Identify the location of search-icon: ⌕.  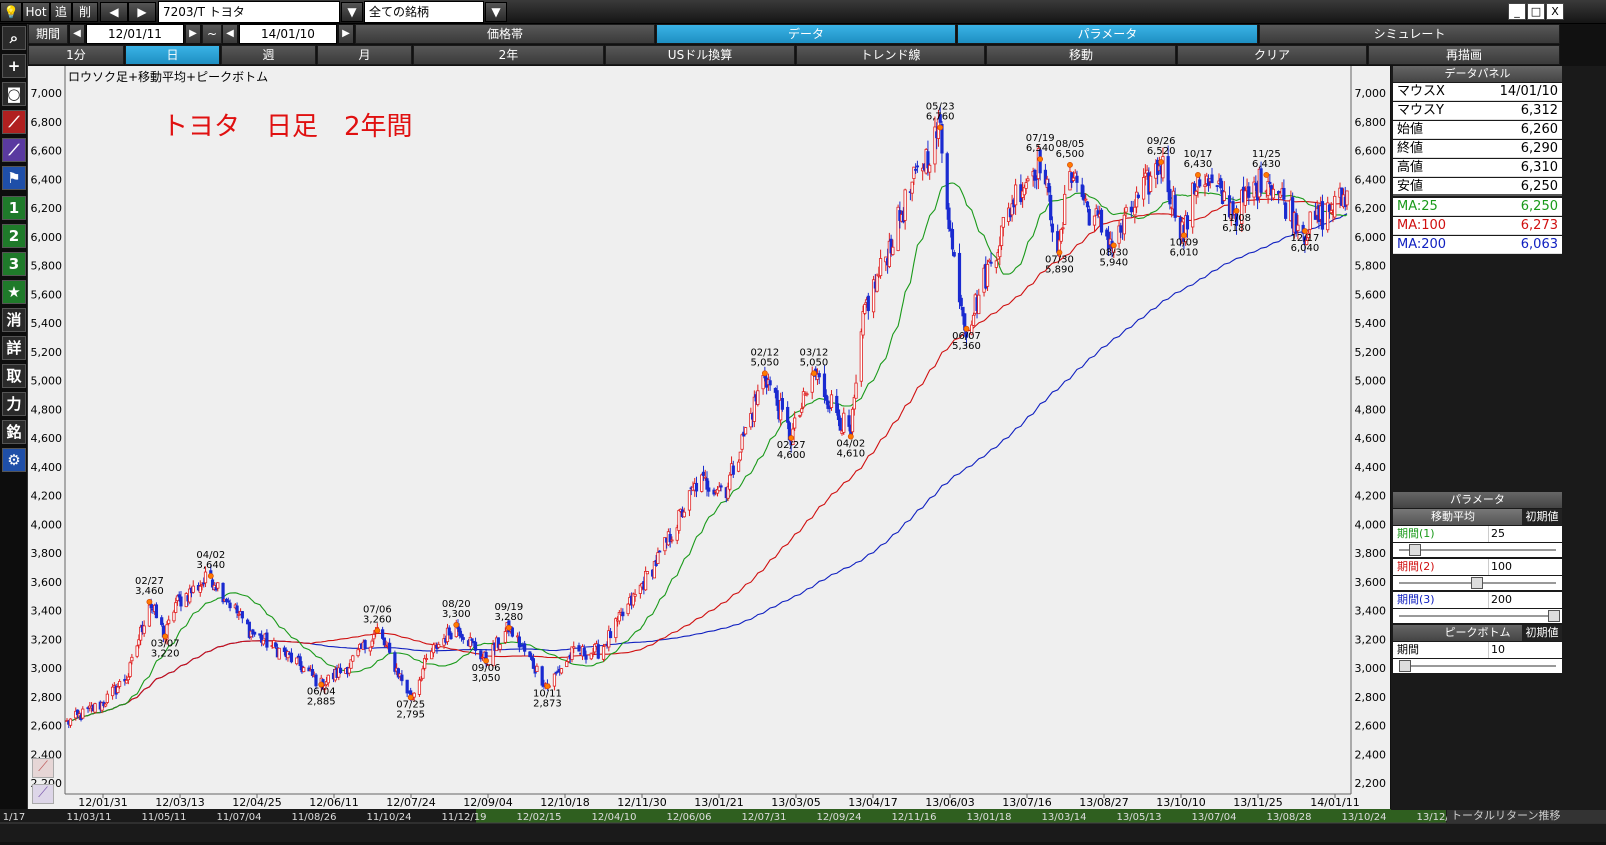
(14, 38).